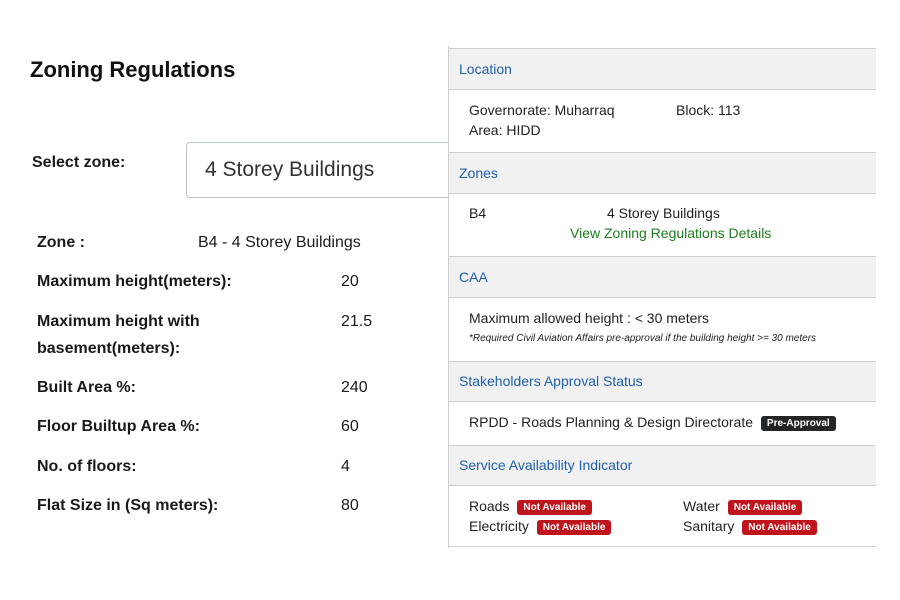 This screenshot has height=600, width=900. What do you see at coordinates (589, 318) in the screenshot?
I see `caa-max-height: Maximum allowed height : < 30 meters` at bounding box center [589, 318].